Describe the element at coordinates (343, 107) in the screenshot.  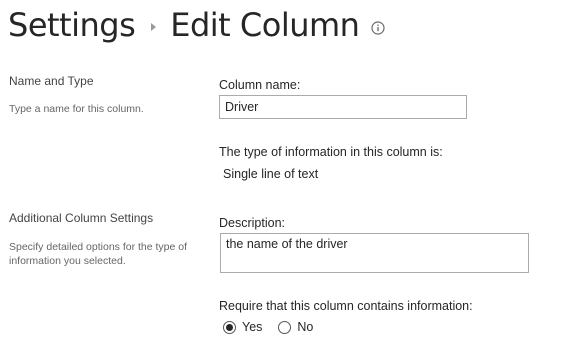
I see `column-name-input` at that location.